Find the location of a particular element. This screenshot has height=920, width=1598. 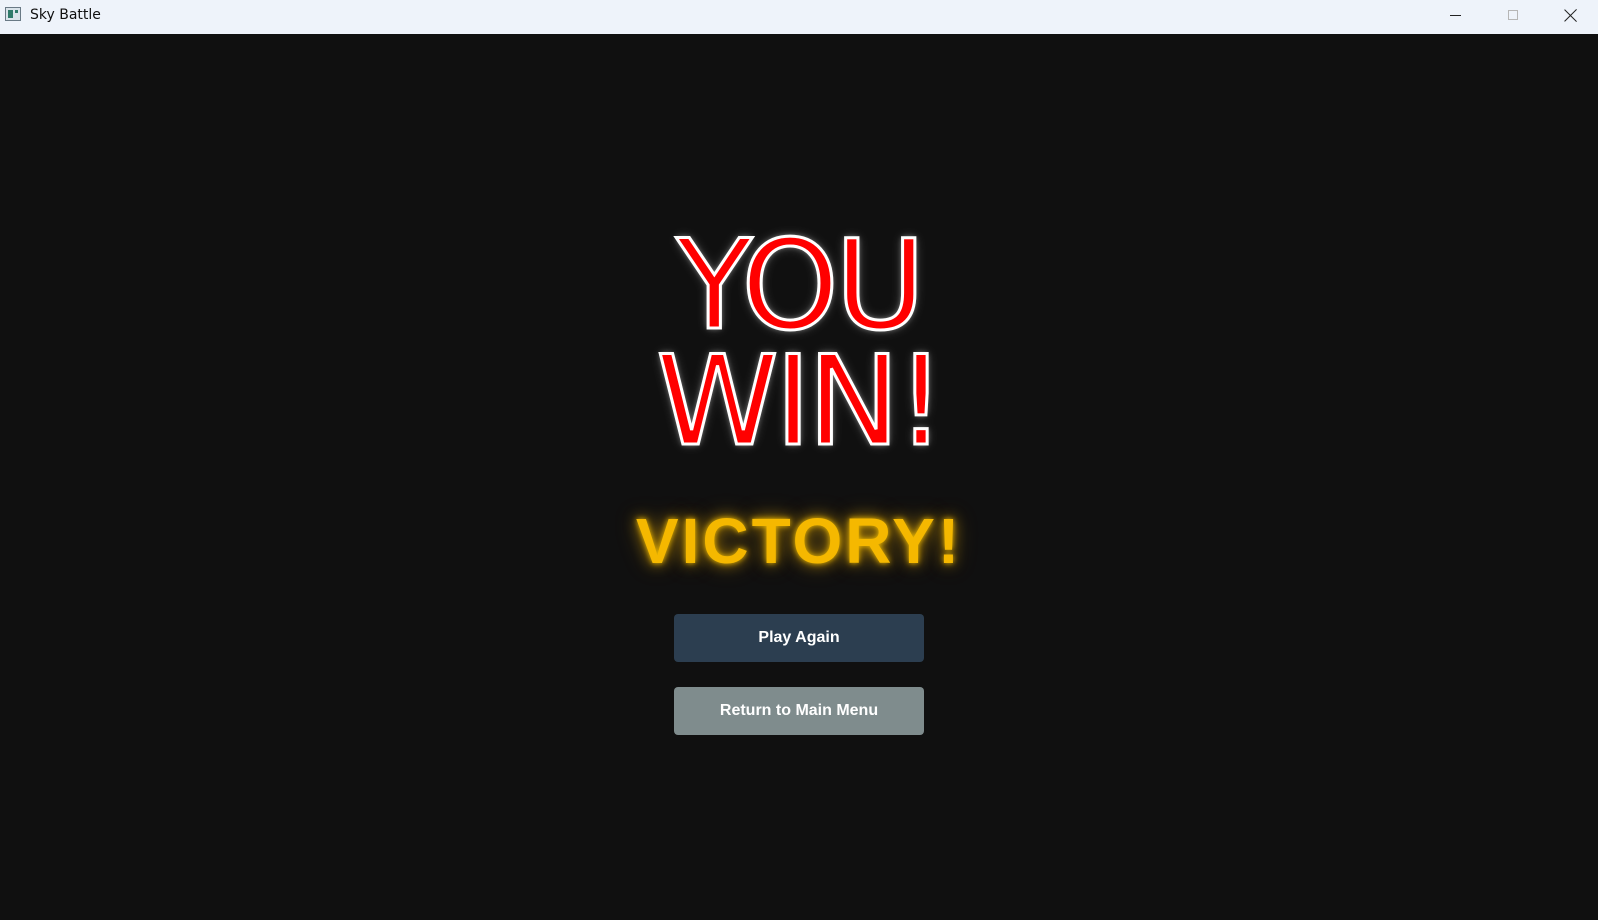

maximize-icon is located at coordinates (1513, 15).